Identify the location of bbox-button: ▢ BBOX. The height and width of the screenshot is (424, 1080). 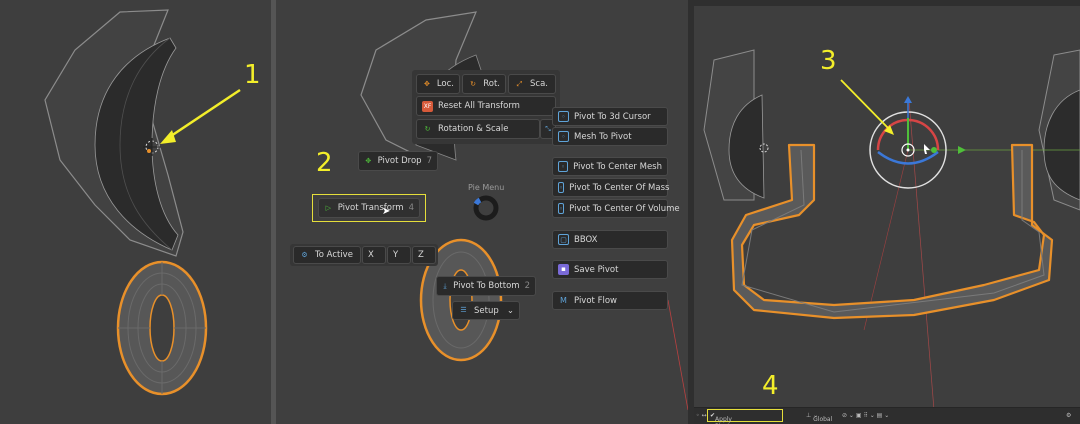
(610, 239).